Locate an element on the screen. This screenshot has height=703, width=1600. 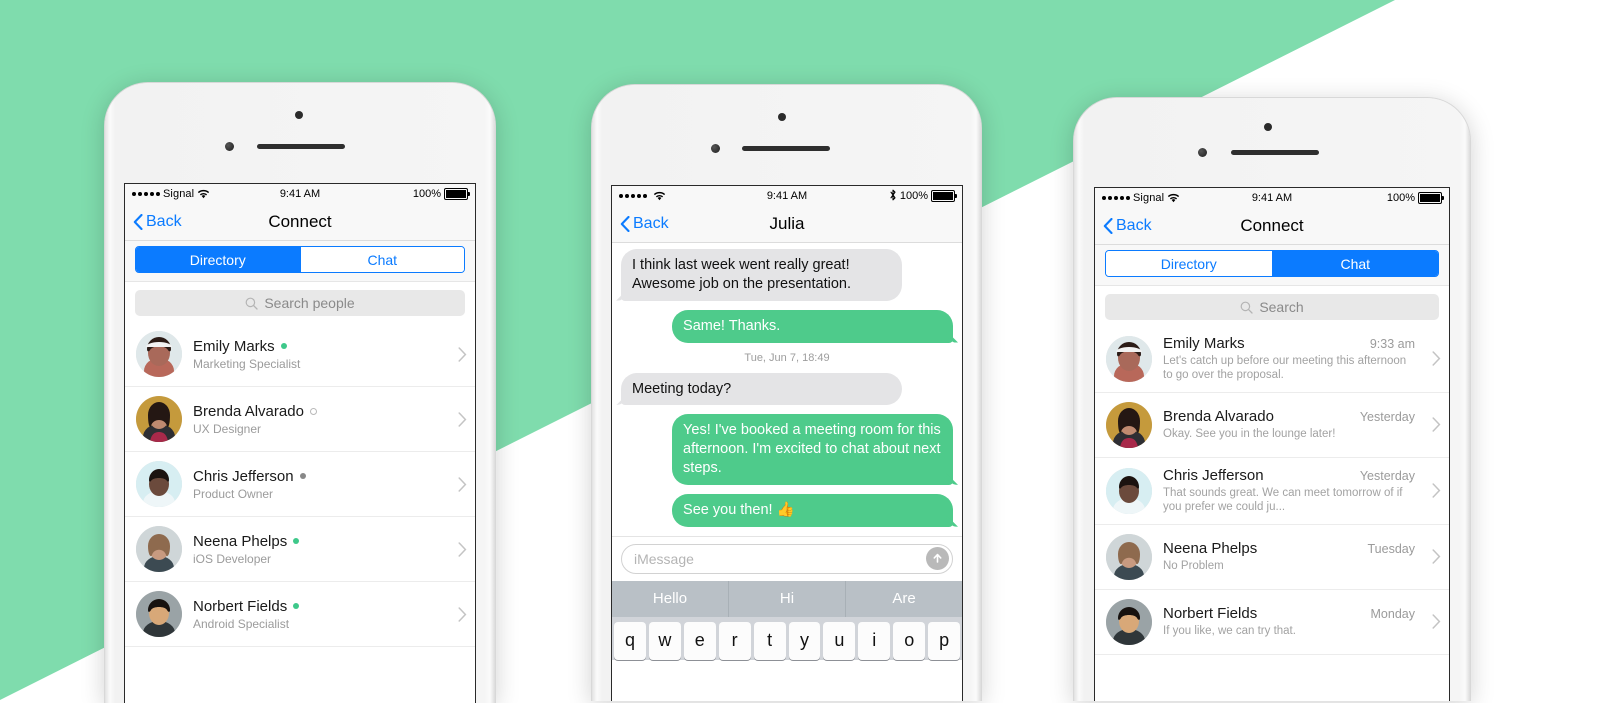
status-dot-offline is located at coordinates (313, 411).